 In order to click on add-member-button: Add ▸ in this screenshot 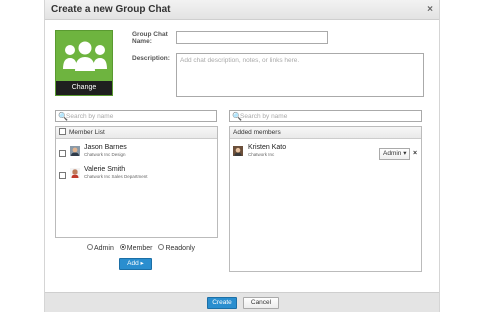, I will do `click(135, 264)`.